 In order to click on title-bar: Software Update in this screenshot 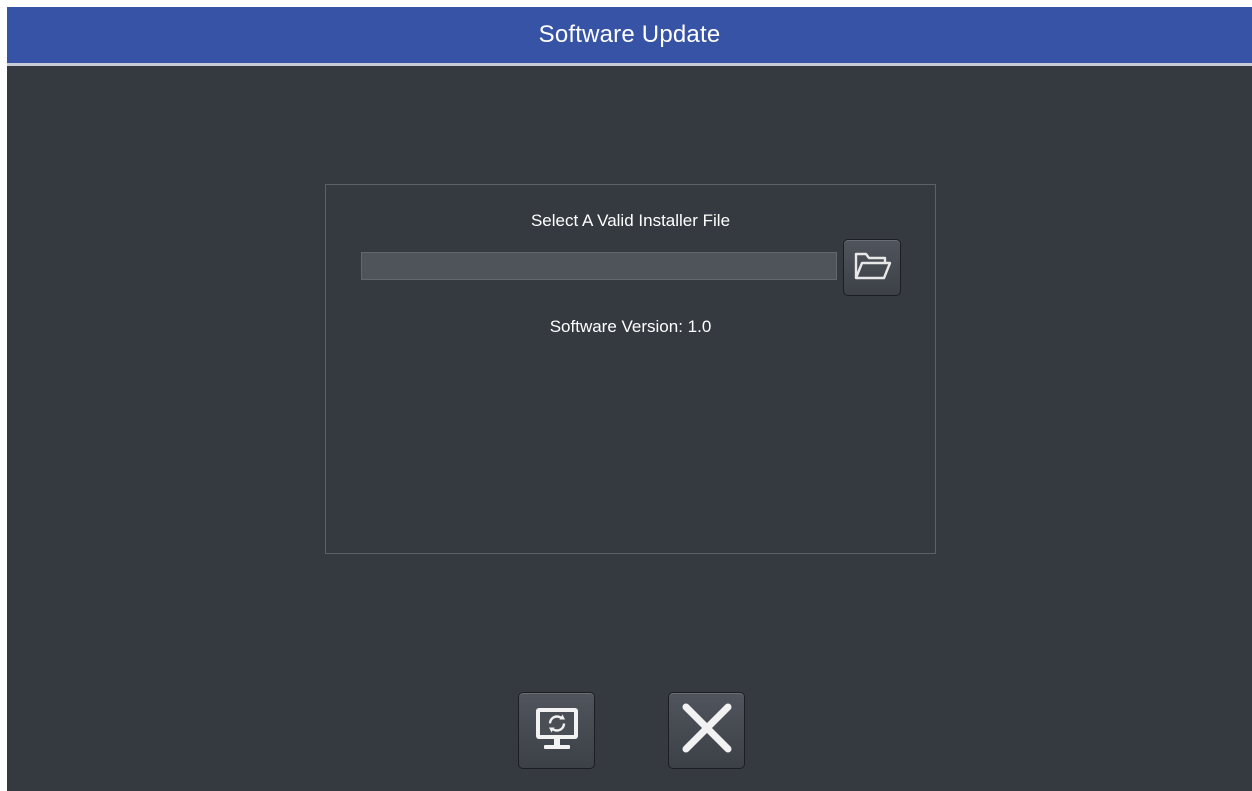, I will do `click(629, 36)`.